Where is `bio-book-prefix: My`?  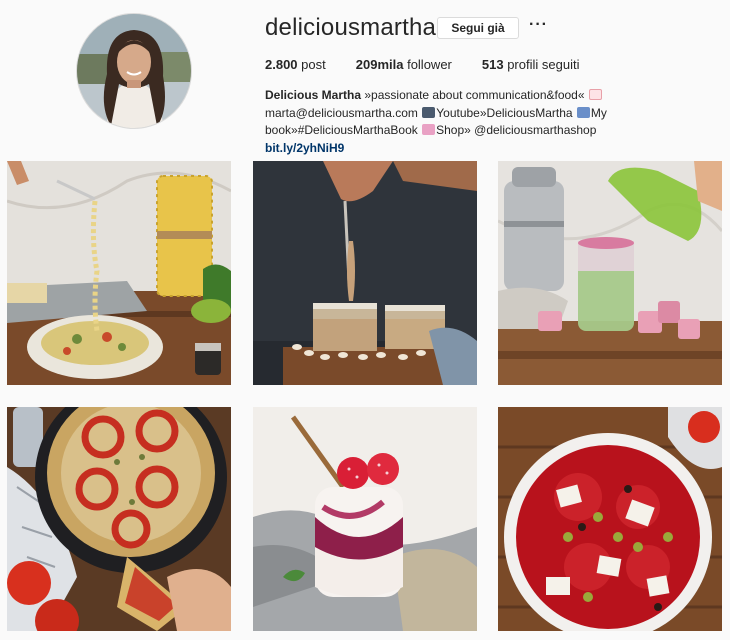
bio-book-prefix: My is located at coordinates (598, 112).